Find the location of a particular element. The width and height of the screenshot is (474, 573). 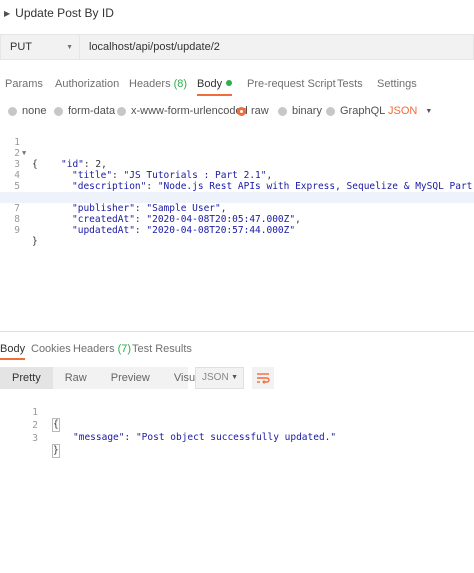

tab-response-headers-label: Headers is located at coordinates (94, 349).